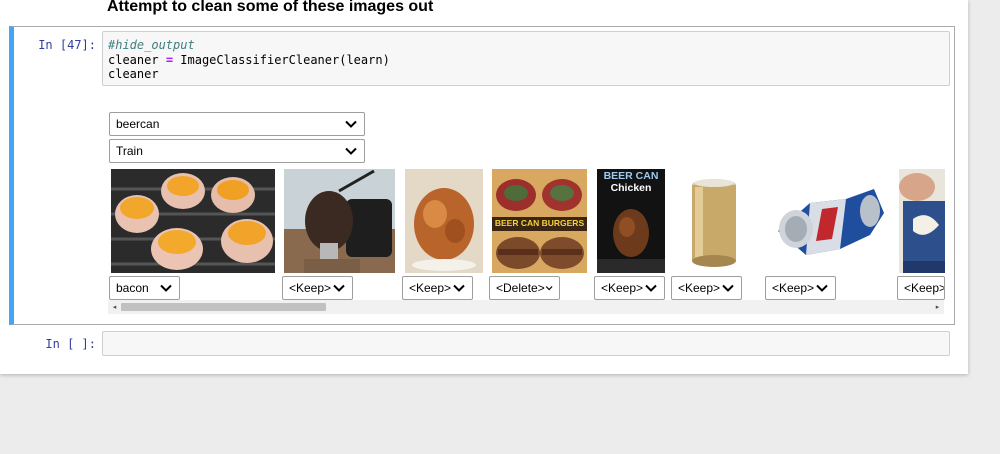 The image size is (1000, 454). I want to click on code-operator: =, so click(169, 59).